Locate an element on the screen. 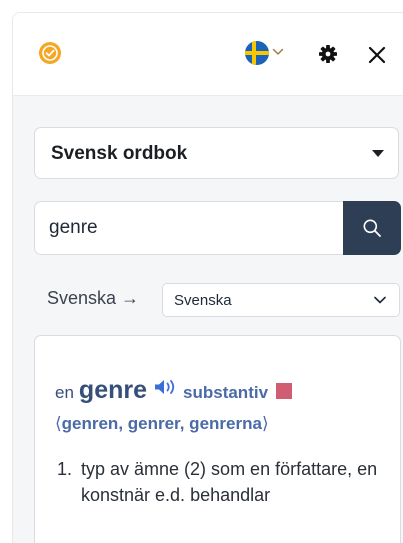 The image size is (403, 543). dictionary-select: Svensk ordbok is located at coordinates (216, 153).